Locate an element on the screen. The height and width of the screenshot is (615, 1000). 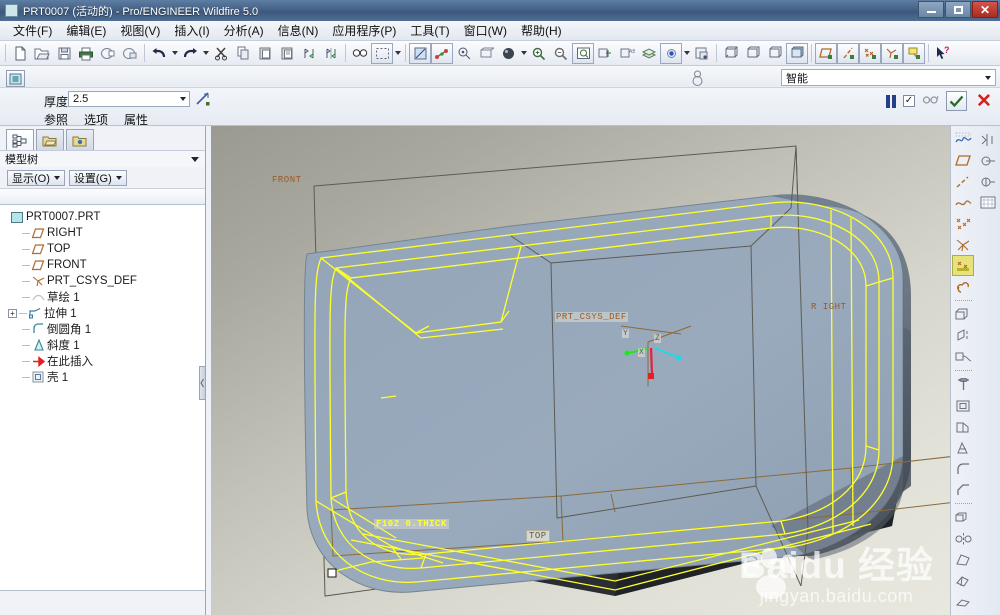
paste-icon is located at coordinates (265, 53).